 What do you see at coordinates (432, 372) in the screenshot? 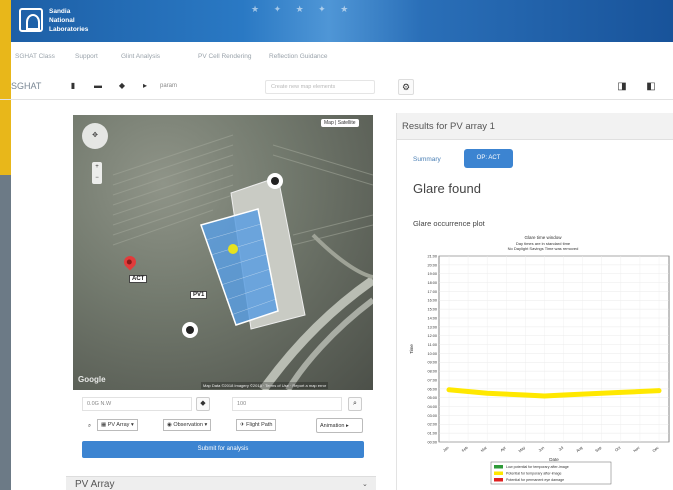
I see `y-tick-label: 08:00` at bounding box center [432, 372].